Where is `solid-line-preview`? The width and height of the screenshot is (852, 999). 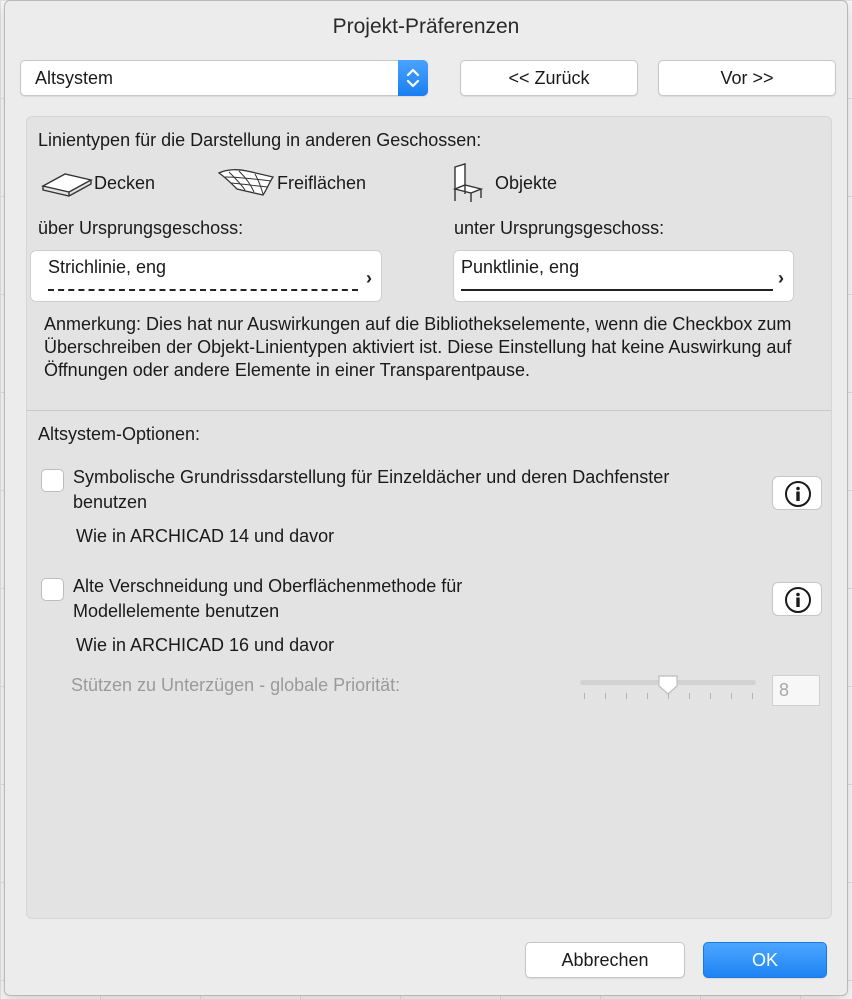 solid-line-preview is located at coordinates (617, 290).